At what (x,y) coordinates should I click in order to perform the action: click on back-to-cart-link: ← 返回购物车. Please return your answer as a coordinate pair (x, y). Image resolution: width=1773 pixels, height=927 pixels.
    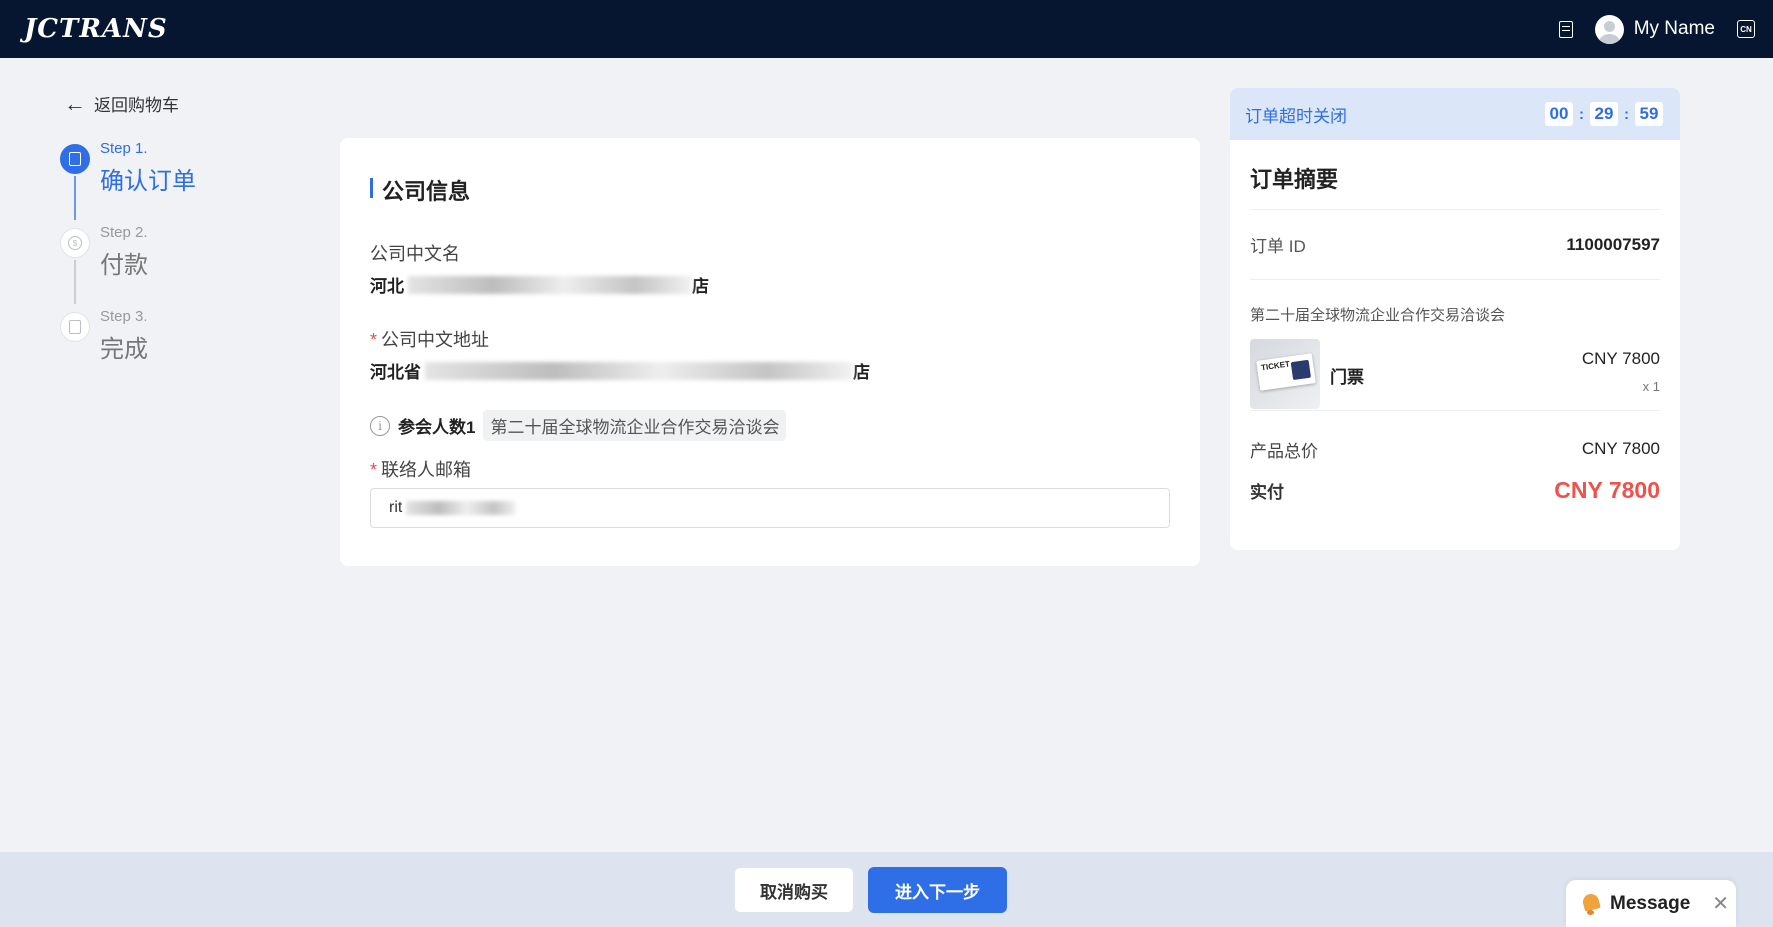
    Looking at the image, I should click on (121, 103).